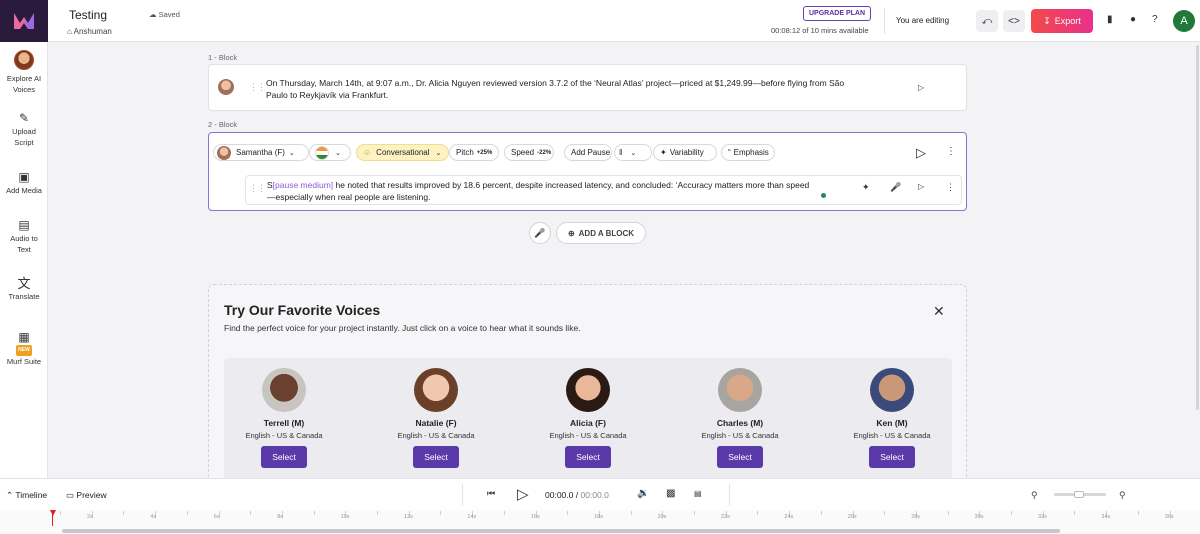  Describe the element at coordinates (70, 495) in the screenshot. I see `preview-icon: ▭` at that location.